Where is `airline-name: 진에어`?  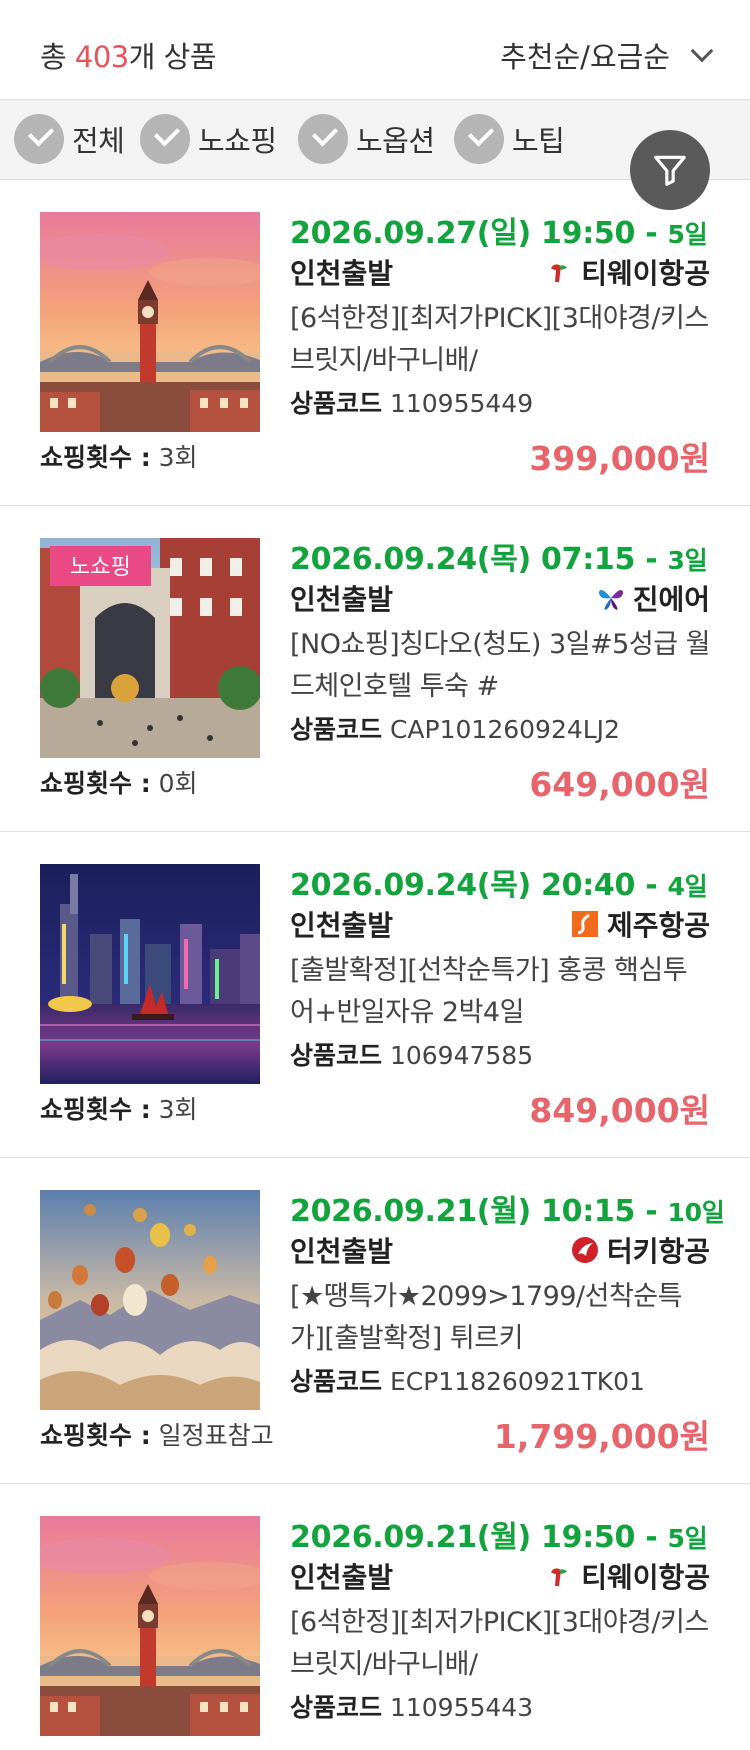 airline-name: 진에어 is located at coordinates (671, 599).